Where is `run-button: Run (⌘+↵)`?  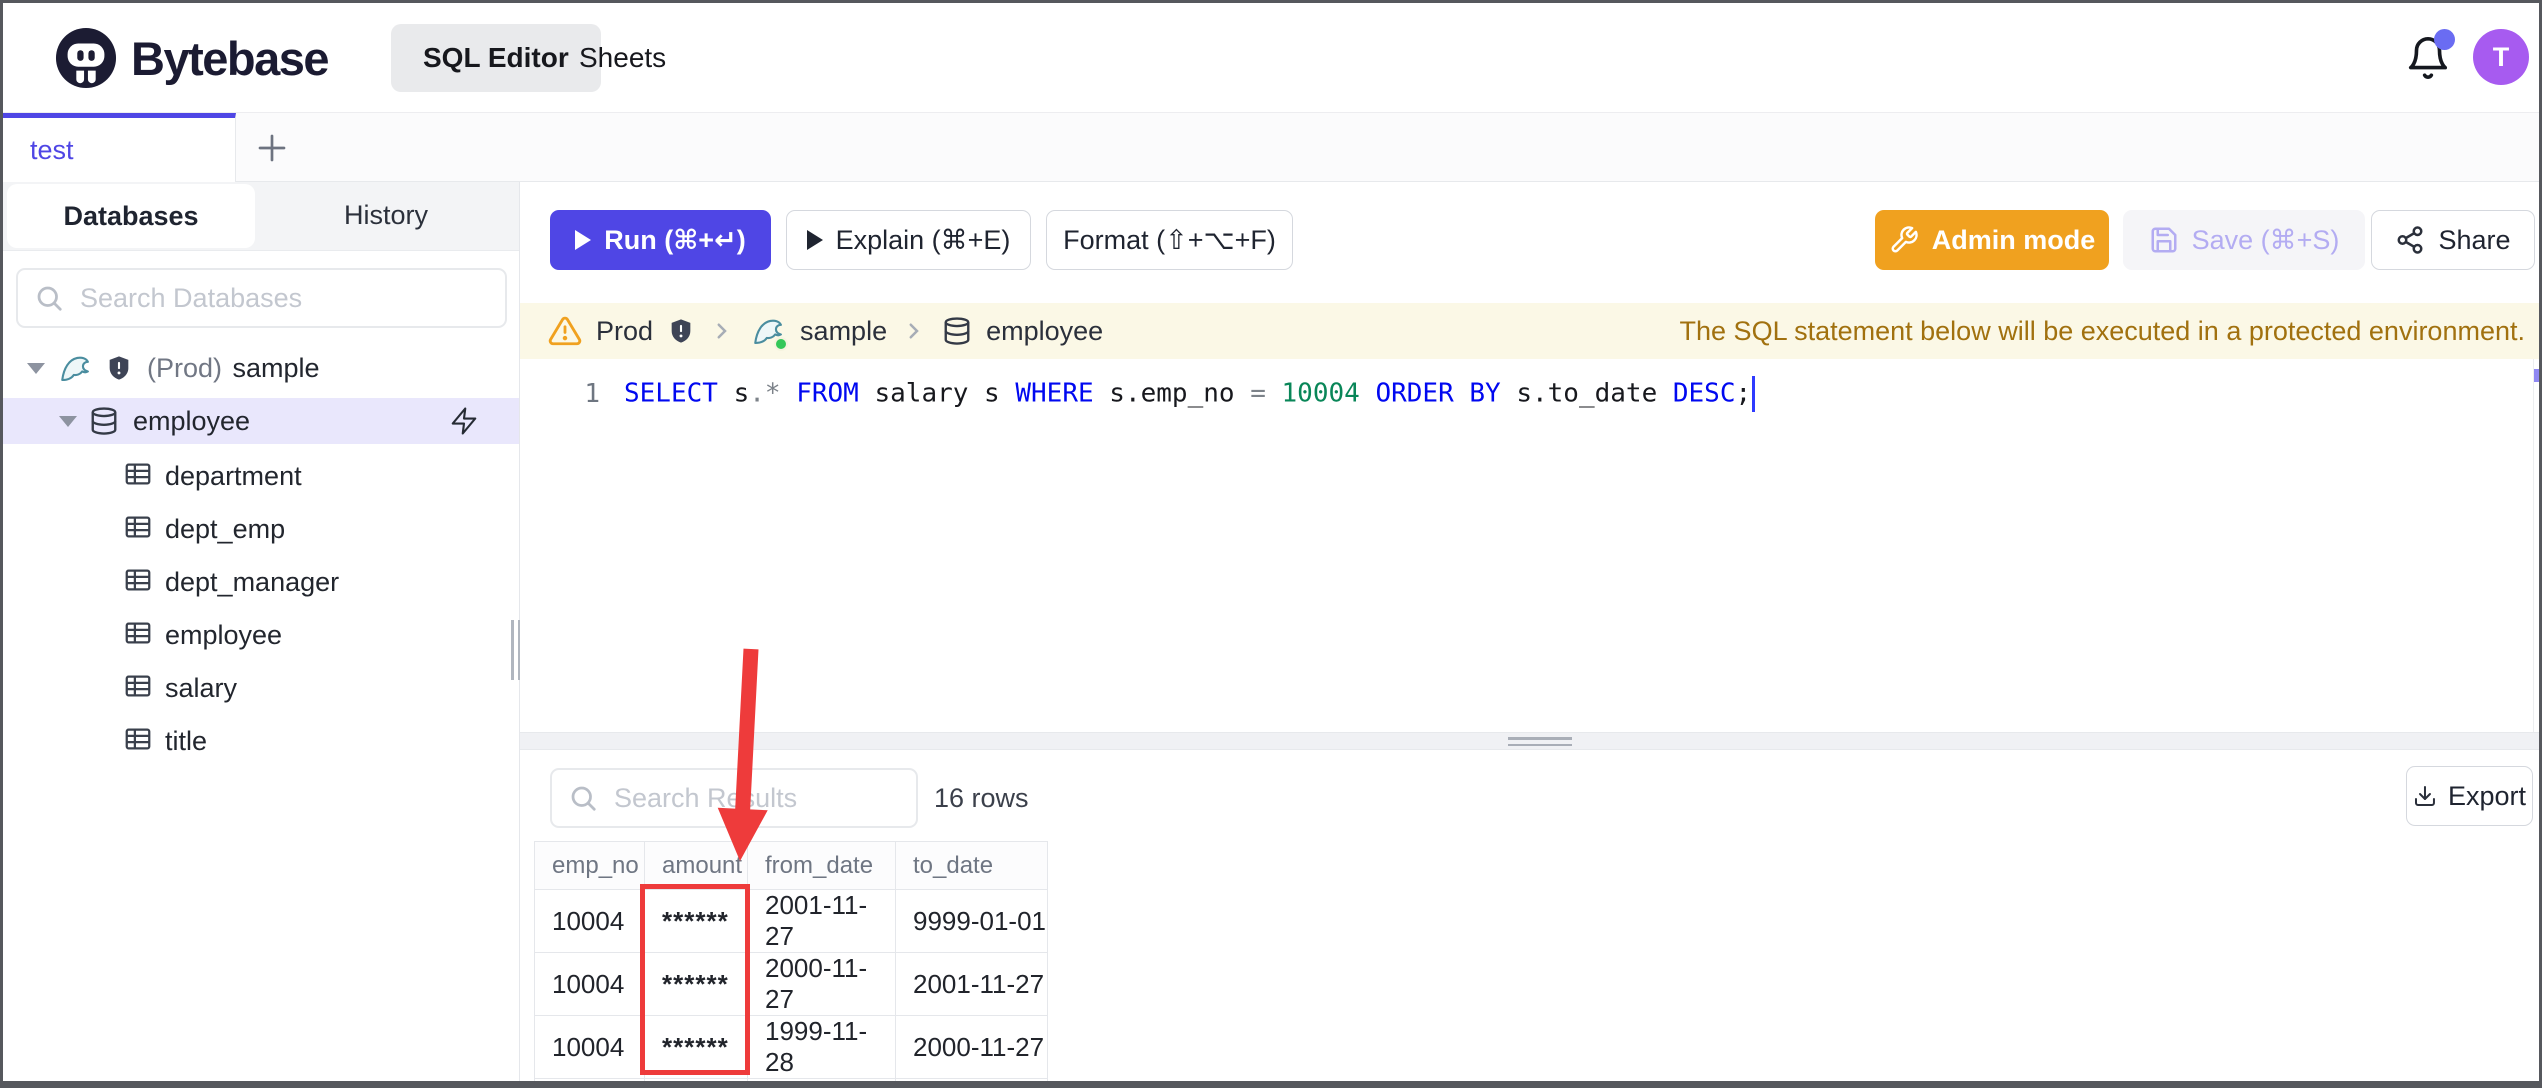
run-button: Run (⌘+↵) is located at coordinates (660, 240).